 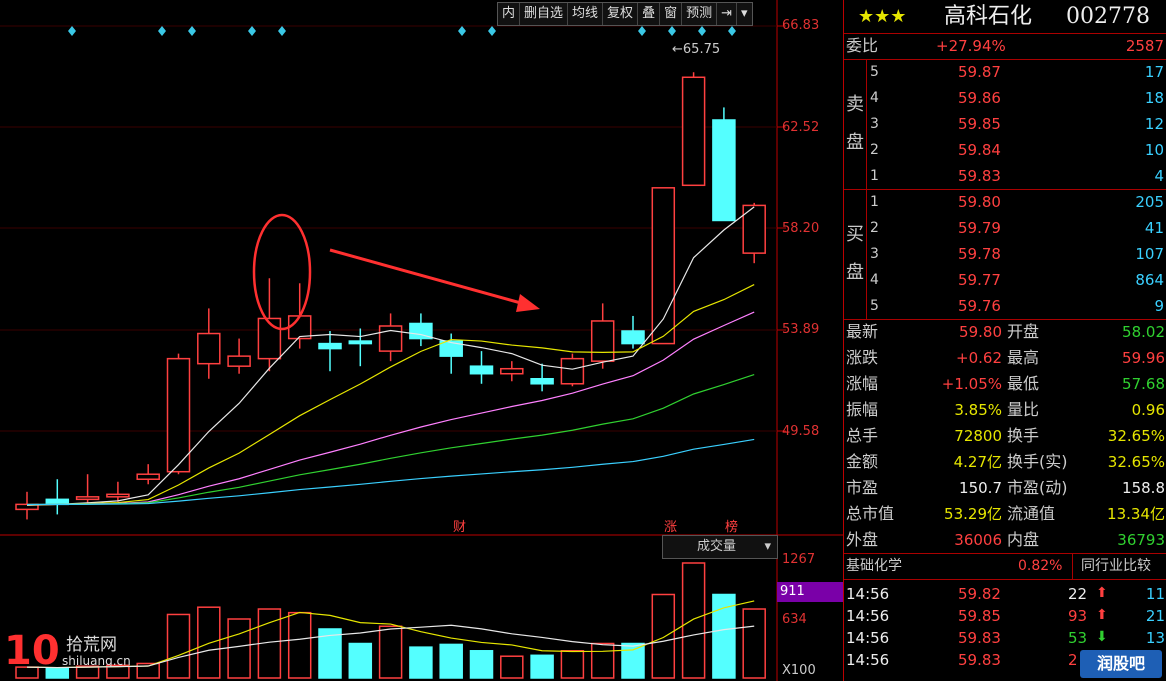 What do you see at coordinates (862, 357) in the screenshot?
I see `stat-label: 涨跌` at bounding box center [862, 357].